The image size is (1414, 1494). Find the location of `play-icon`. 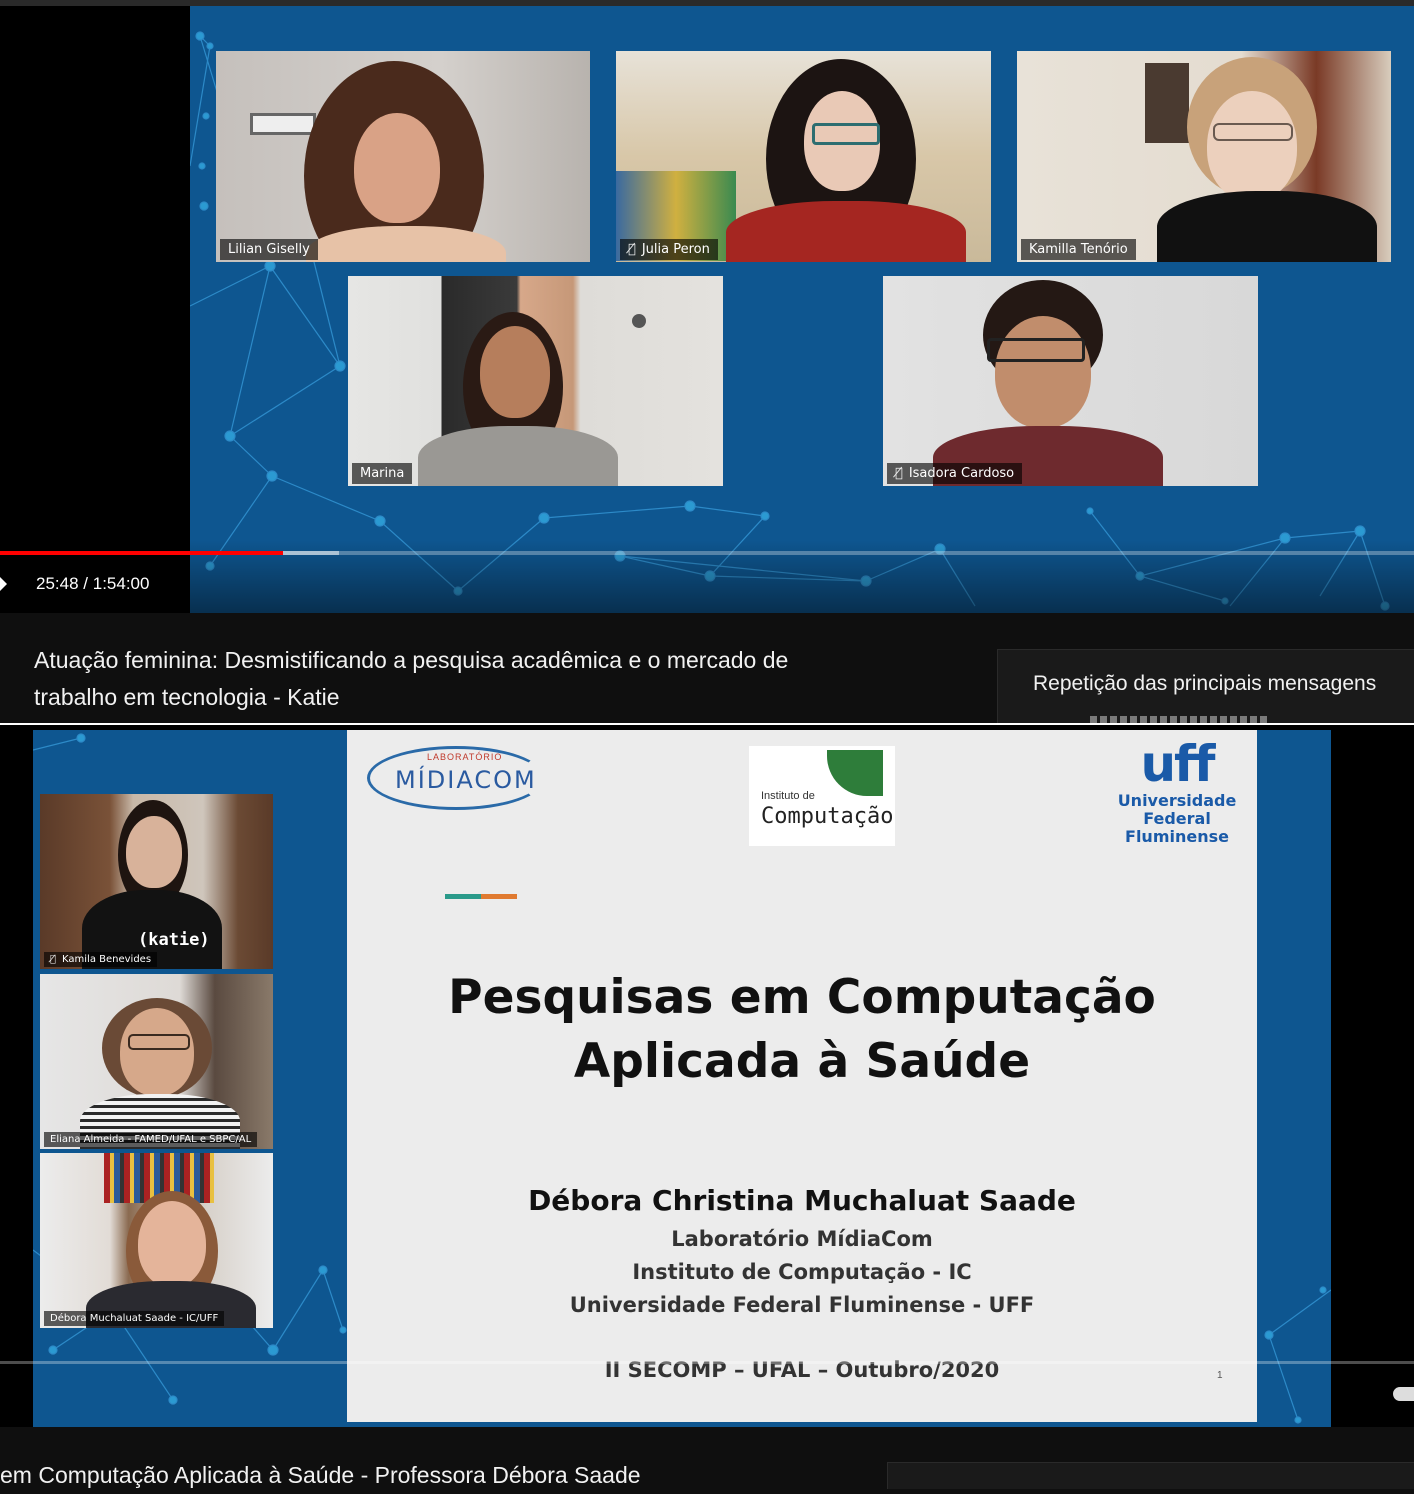

play-icon is located at coordinates (3, 584).